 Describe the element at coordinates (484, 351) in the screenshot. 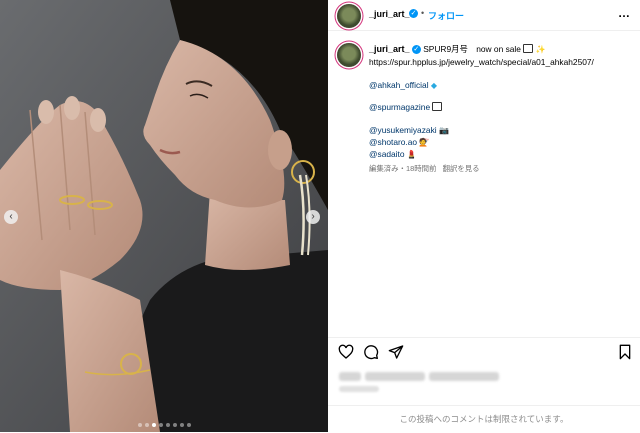

I see `action-bar` at that location.